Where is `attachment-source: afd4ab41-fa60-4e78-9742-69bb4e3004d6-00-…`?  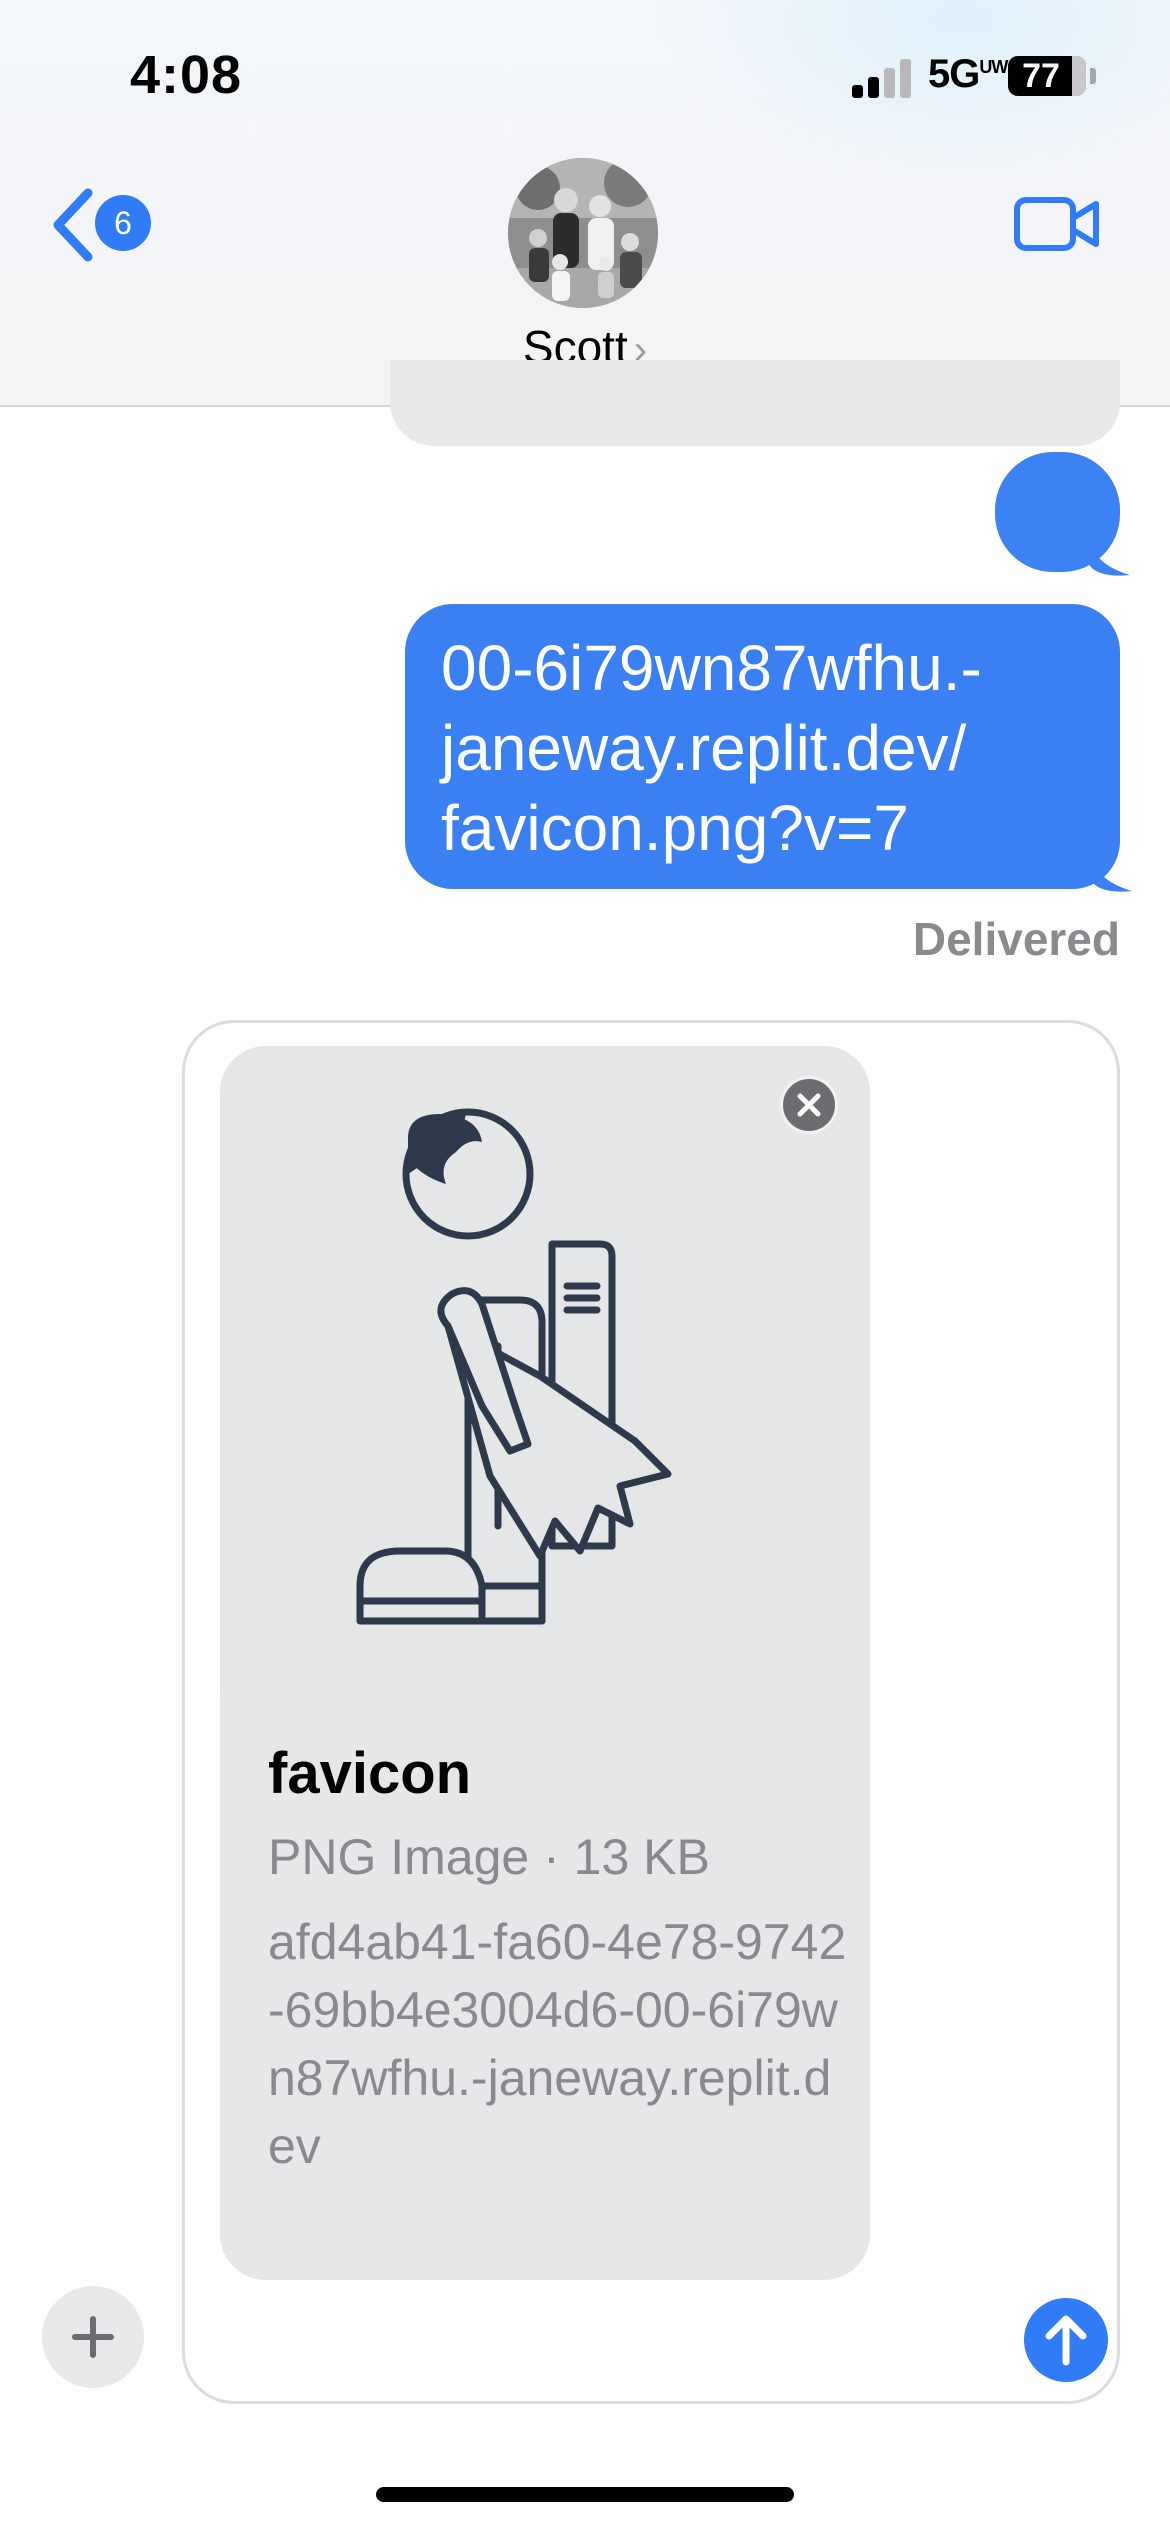
attachment-source: afd4ab41-fa60-4e78-9742-69bb4e3004d6-00-… is located at coordinates (557, 2044).